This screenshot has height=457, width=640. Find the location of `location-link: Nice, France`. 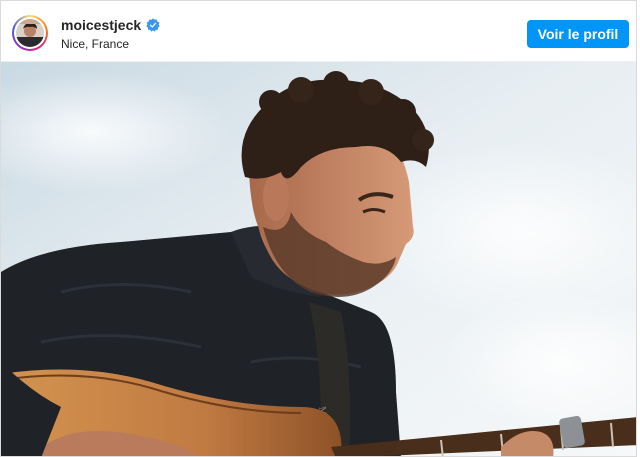

location-link: Nice, France is located at coordinates (110, 44).